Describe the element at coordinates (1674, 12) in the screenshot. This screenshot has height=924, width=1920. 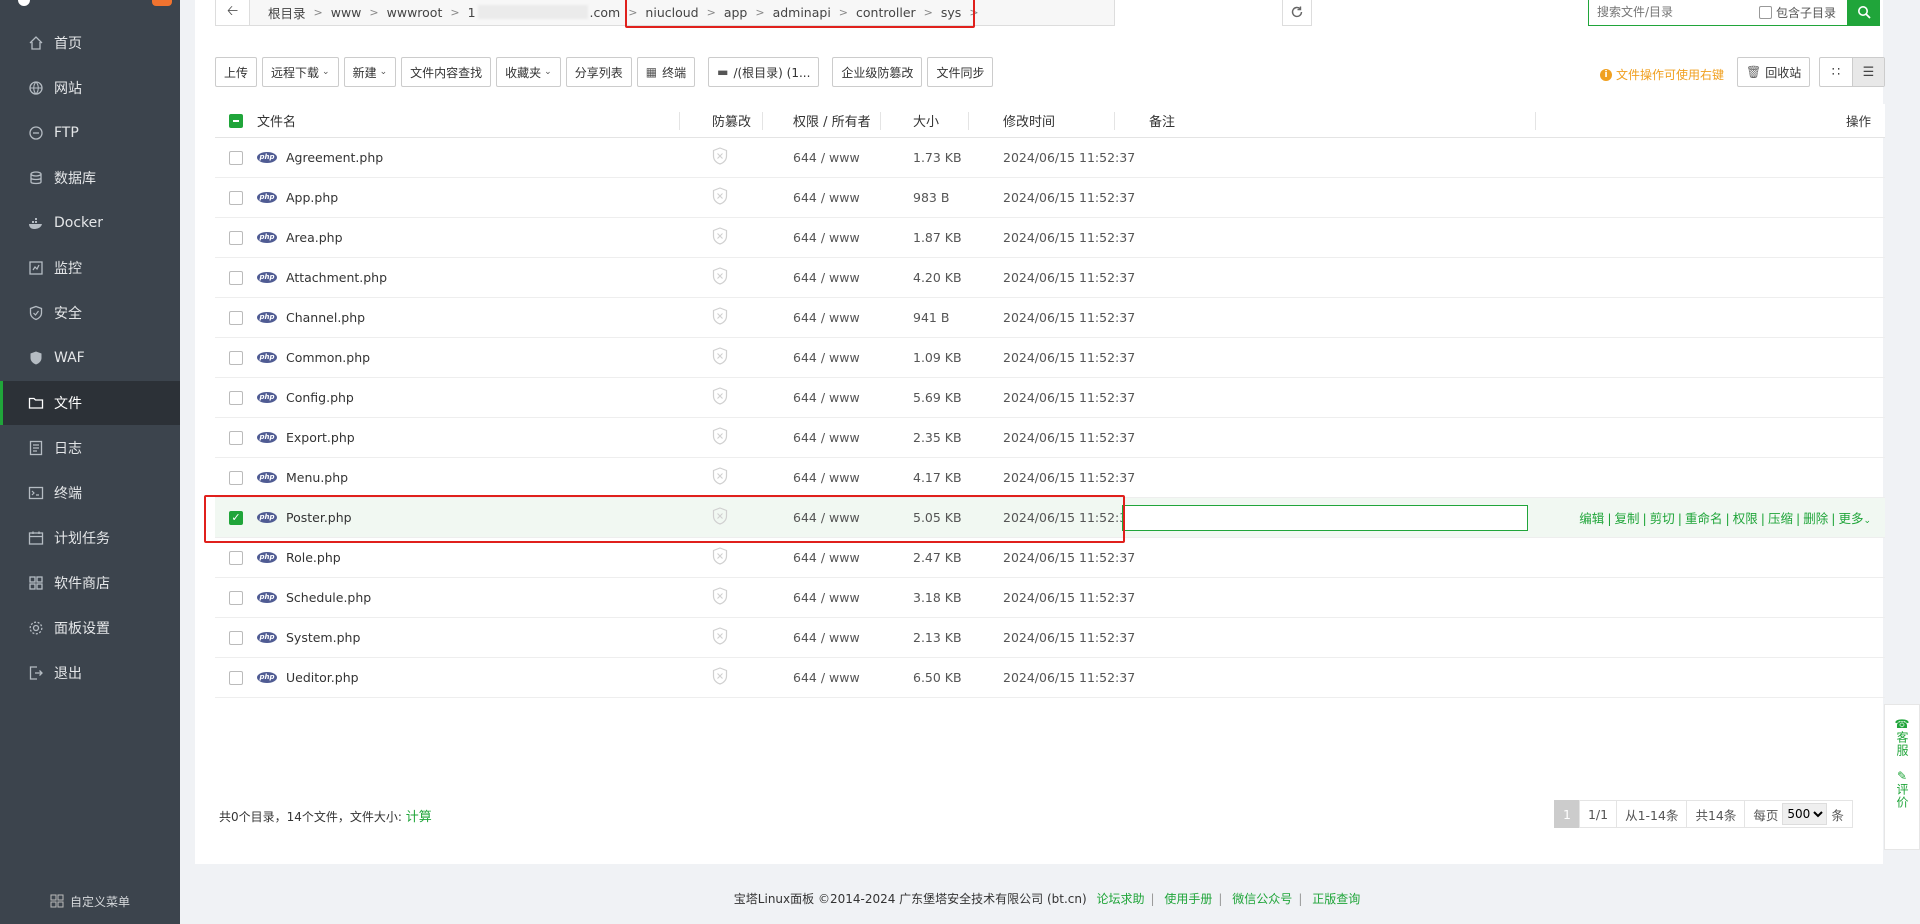
I see `search-input` at that location.